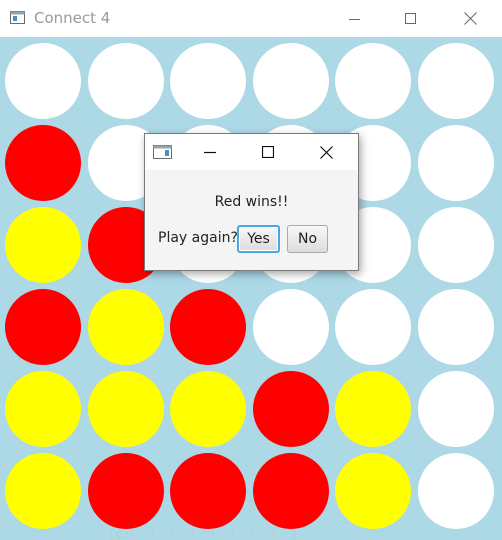 This screenshot has width=502, height=540. What do you see at coordinates (72, 18) in the screenshot?
I see `window-title: Connect 4` at bounding box center [72, 18].